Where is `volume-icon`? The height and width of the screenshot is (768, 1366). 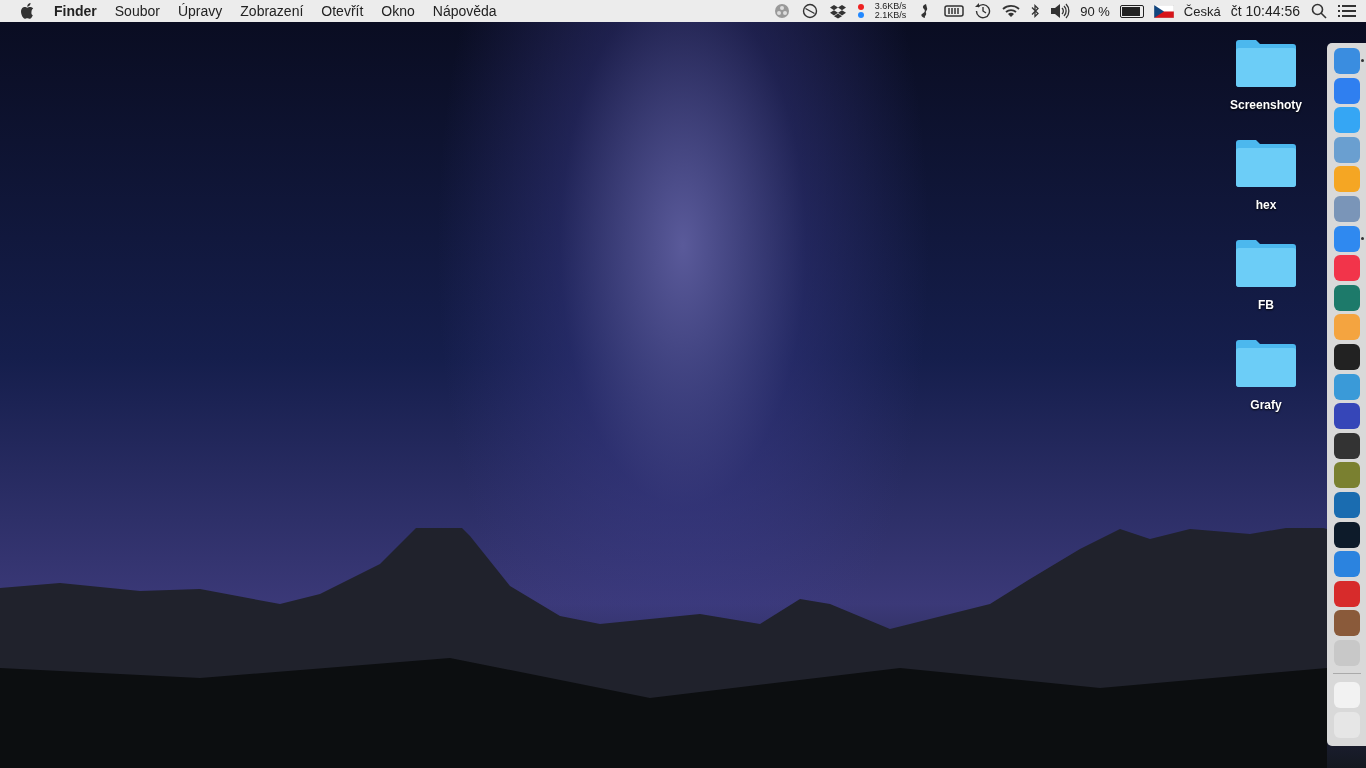
volume-icon is located at coordinates (1060, 11).